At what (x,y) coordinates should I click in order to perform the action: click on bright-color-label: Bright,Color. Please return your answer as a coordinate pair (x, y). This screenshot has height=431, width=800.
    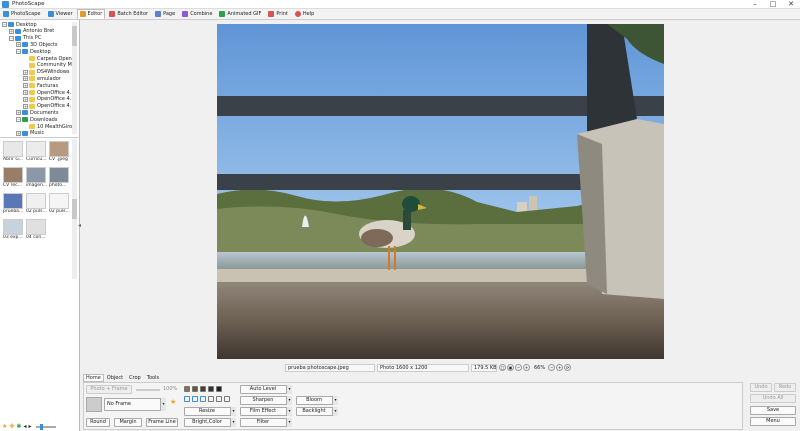
    Looking at the image, I should click on (207, 422).